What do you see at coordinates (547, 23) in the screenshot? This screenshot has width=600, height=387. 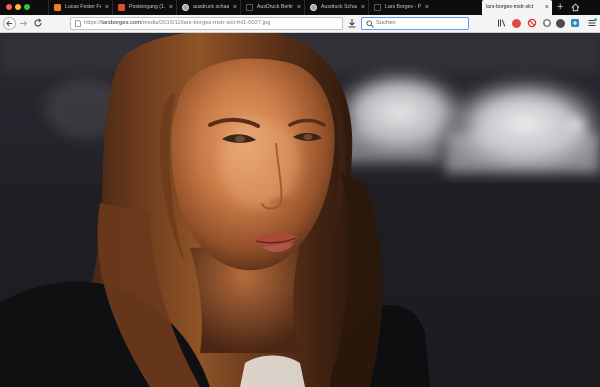 I see `shield-icon` at bounding box center [547, 23].